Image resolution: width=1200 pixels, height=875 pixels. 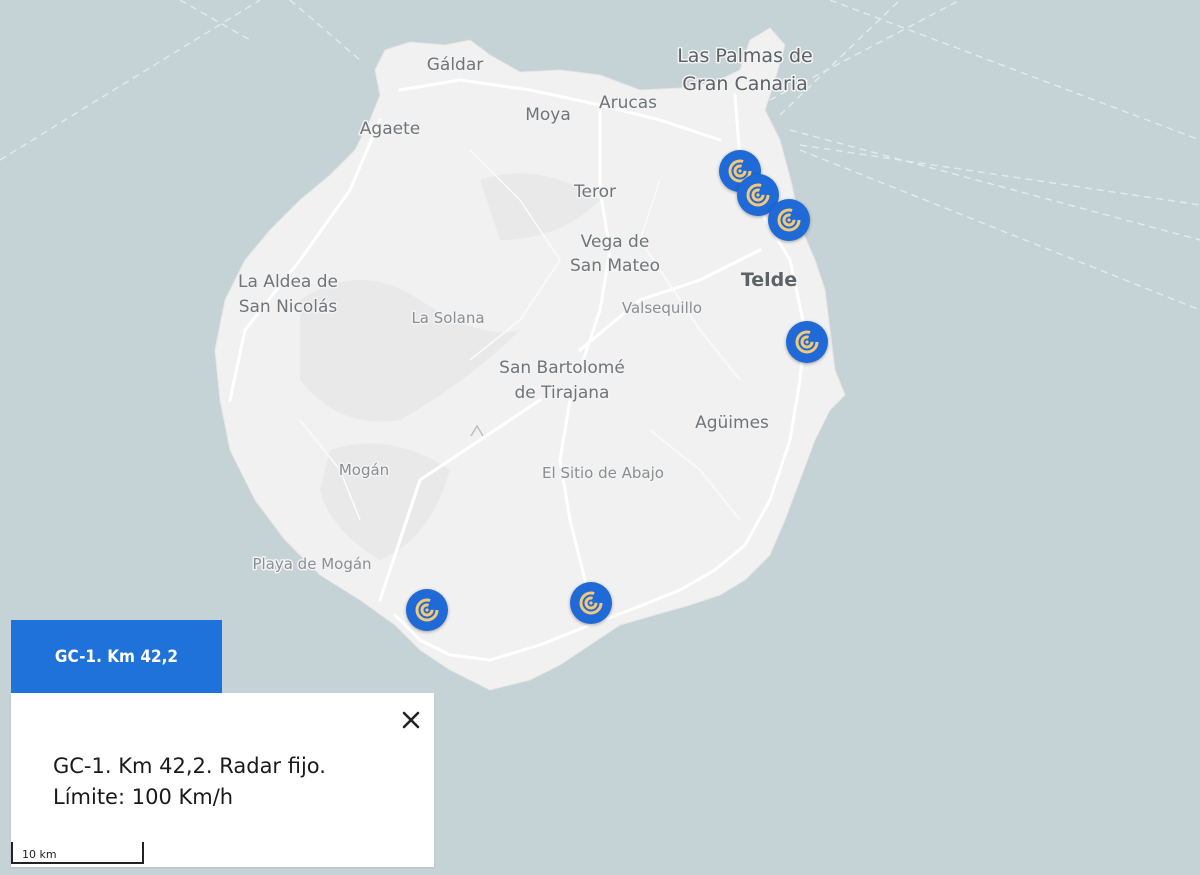 I want to click on label-aguimes: Agüimes, so click(x=732, y=423).